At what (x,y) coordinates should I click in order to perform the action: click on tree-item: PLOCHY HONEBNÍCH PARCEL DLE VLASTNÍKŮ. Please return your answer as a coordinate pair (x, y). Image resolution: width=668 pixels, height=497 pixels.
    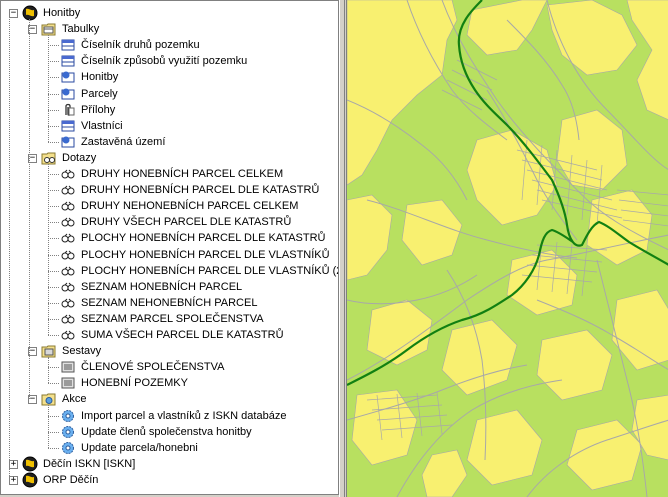
    Looking at the image, I should click on (196, 255).